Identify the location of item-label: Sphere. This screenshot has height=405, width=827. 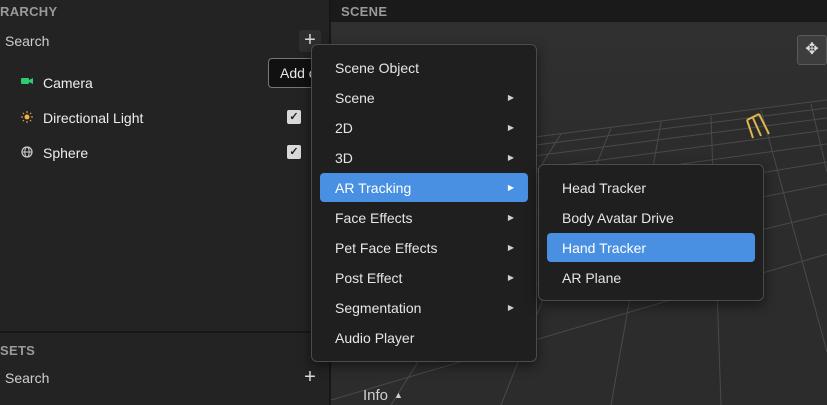
(66, 153).